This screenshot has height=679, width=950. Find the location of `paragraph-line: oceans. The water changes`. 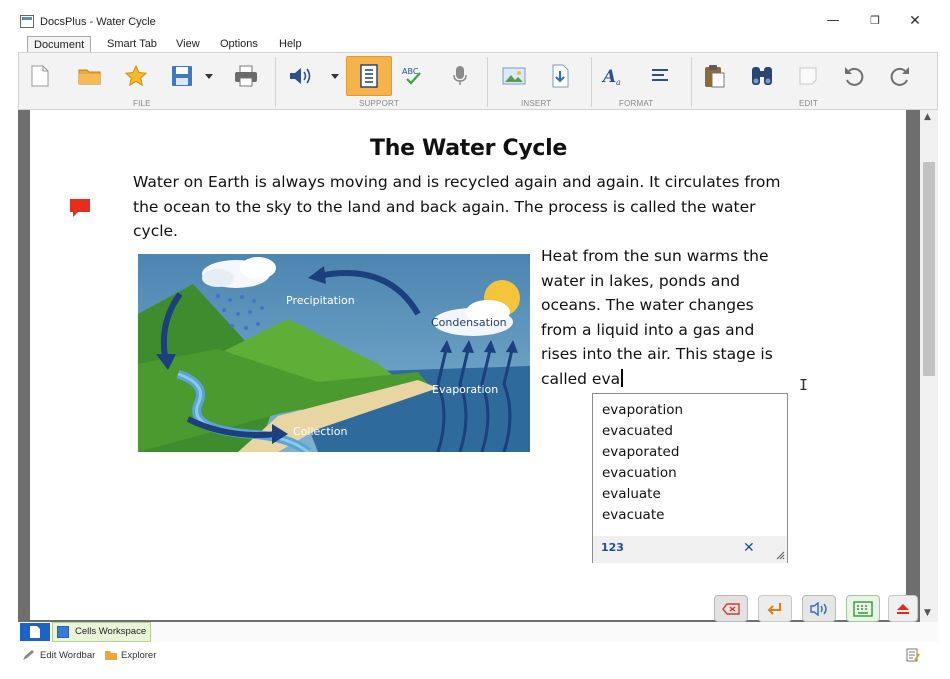

paragraph-line: oceans. The water changes is located at coordinates (647, 305).